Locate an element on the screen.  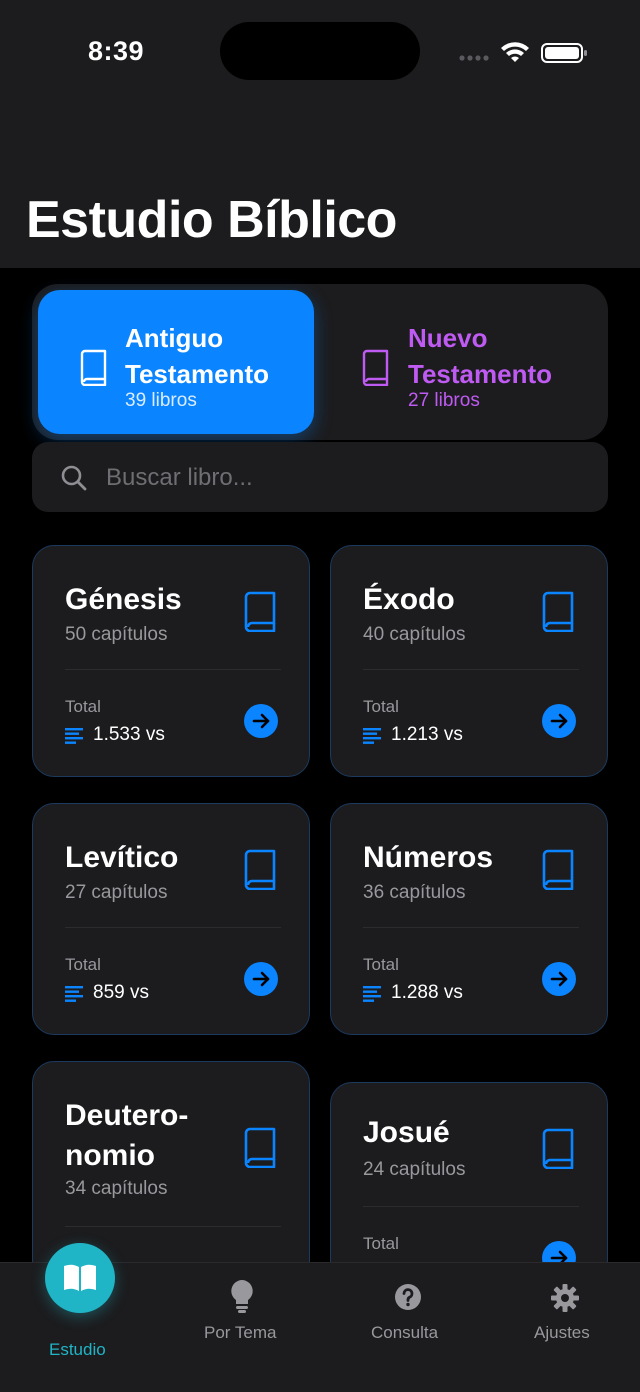
book-chapters: 40 capítulos is located at coordinates (414, 634).